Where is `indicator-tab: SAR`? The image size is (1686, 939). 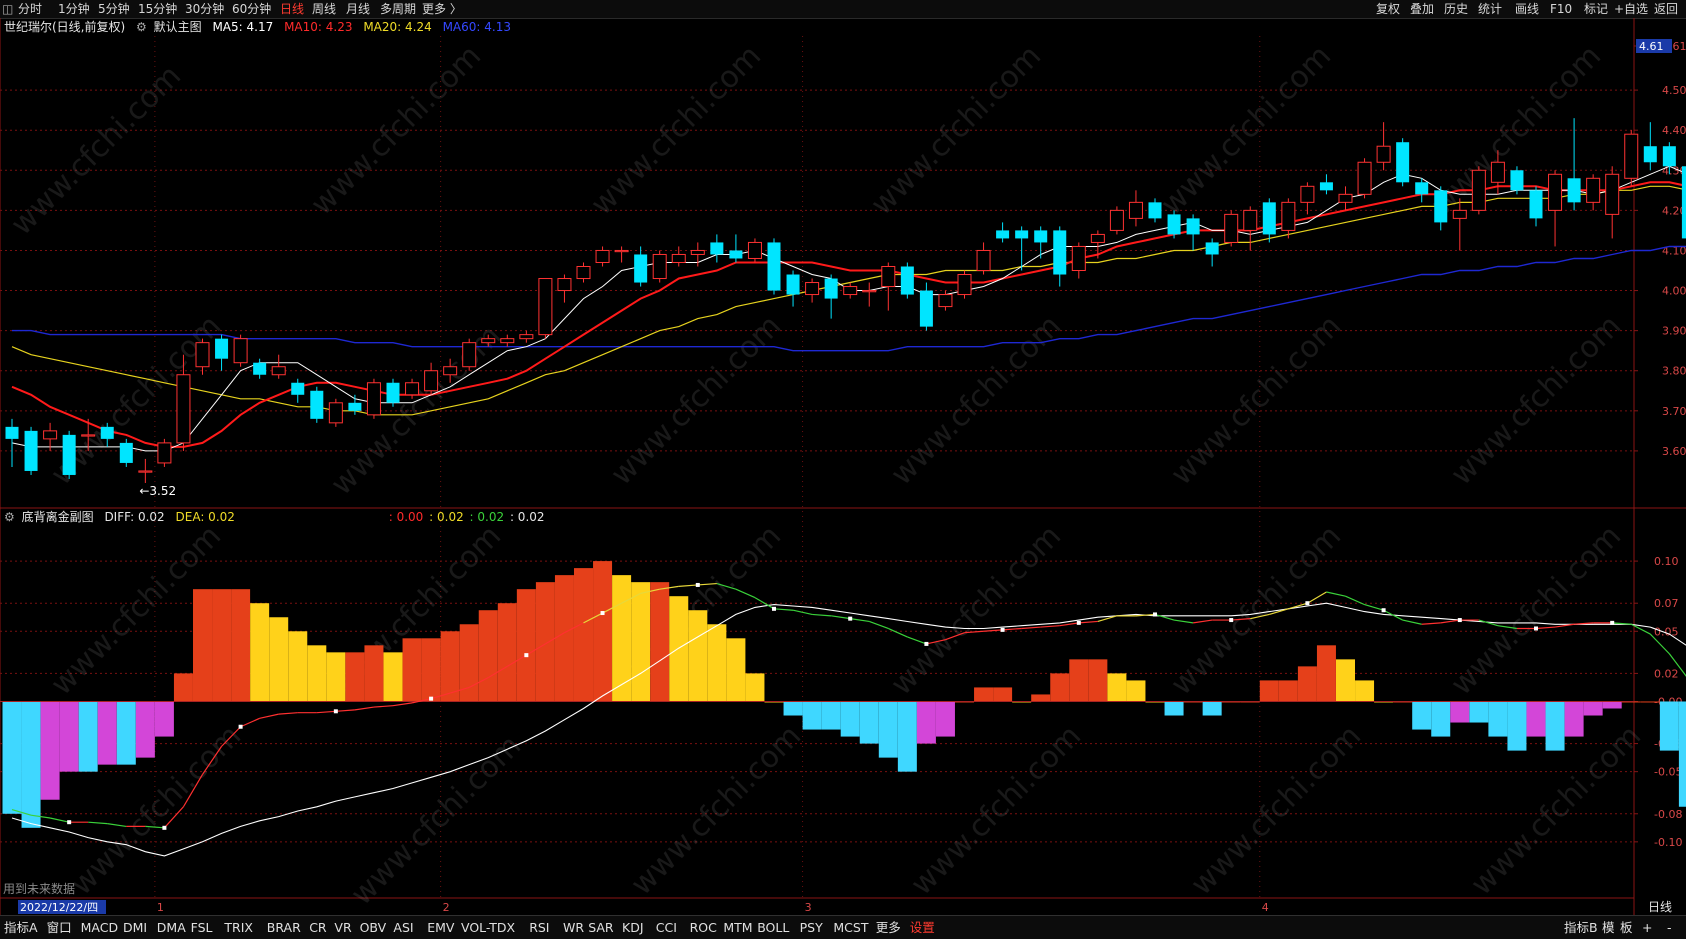
indicator-tab: SAR is located at coordinates (600, 928).